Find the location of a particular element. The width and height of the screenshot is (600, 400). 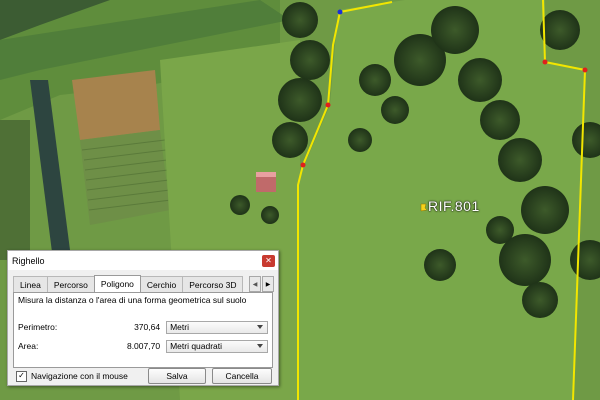

tab-cerchio: Cerchio is located at coordinates (161, 284).